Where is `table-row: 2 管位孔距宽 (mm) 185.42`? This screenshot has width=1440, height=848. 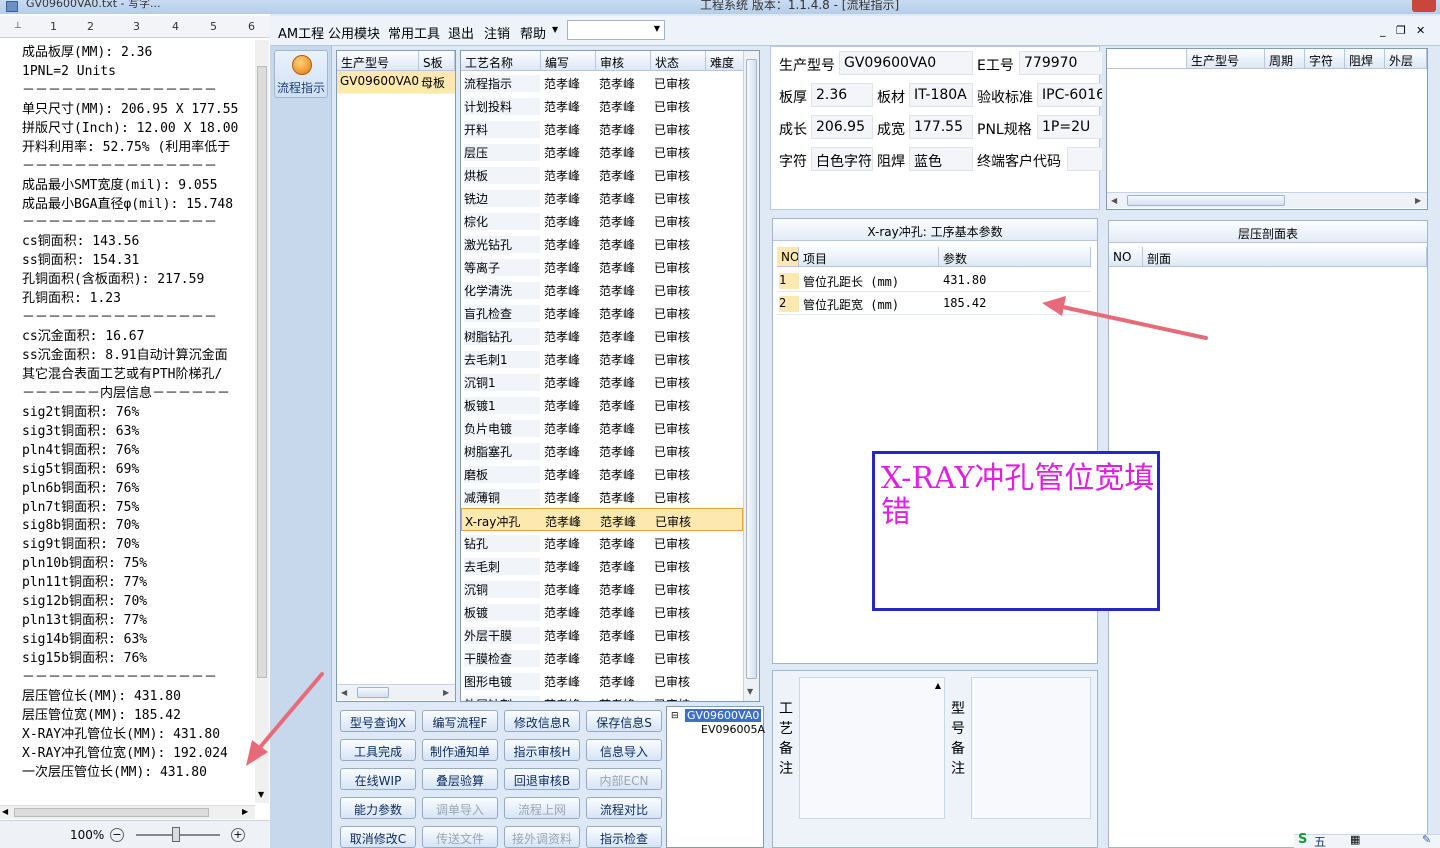 table-row: 2 管位孔距宽 (mm) 185.42 is located at coordinates (934, 303).